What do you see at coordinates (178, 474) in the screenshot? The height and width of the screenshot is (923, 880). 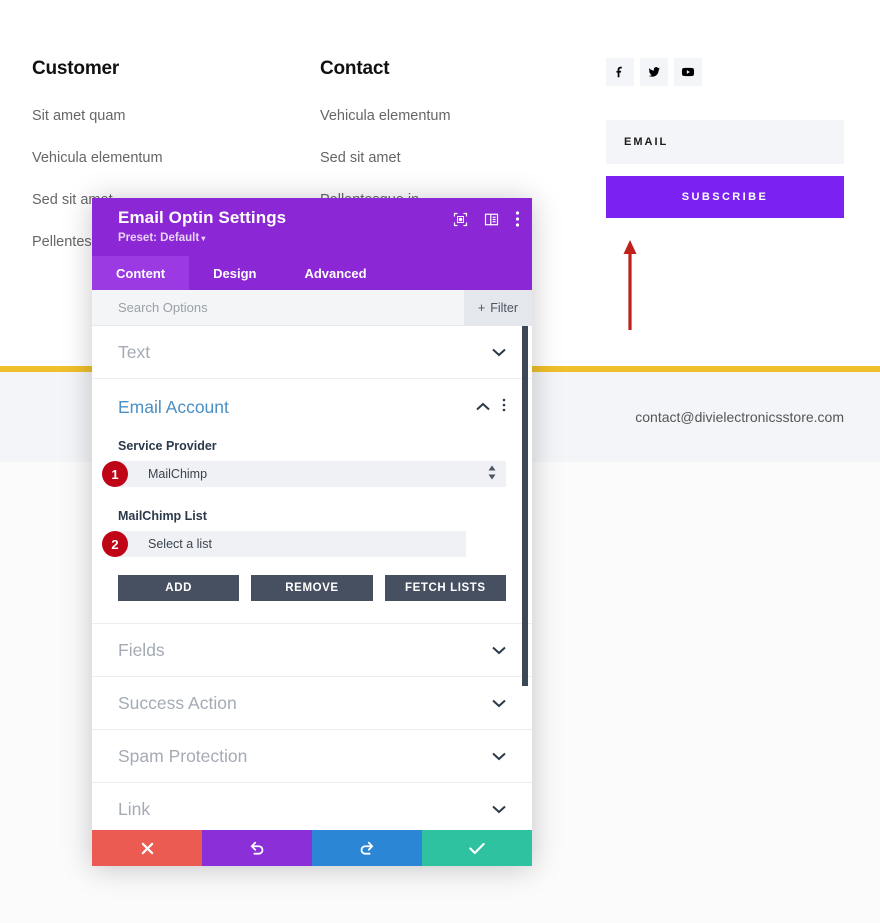 I see `service-provider-value: MailChimp` at bounding box center [178, 474].